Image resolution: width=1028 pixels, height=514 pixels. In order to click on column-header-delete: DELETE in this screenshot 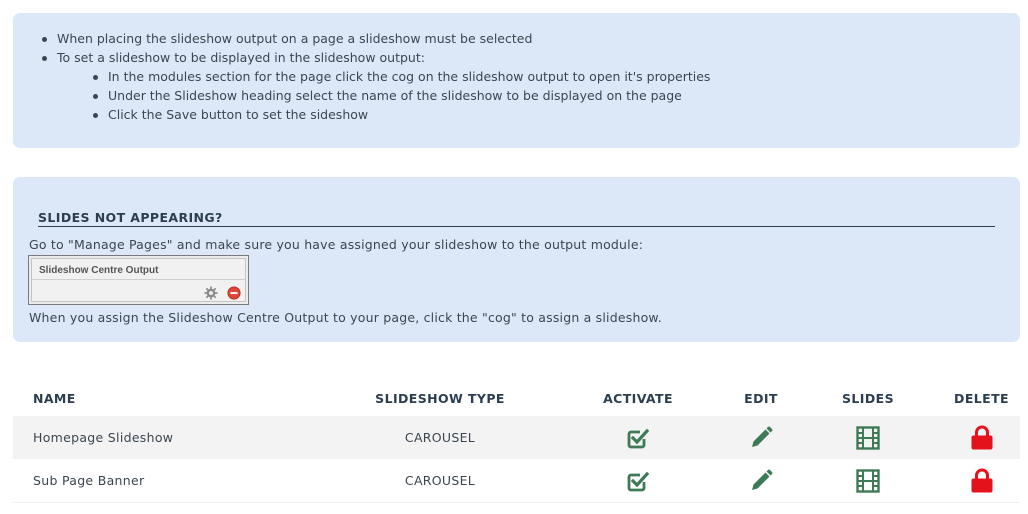, I will do `click(981, 398)`.